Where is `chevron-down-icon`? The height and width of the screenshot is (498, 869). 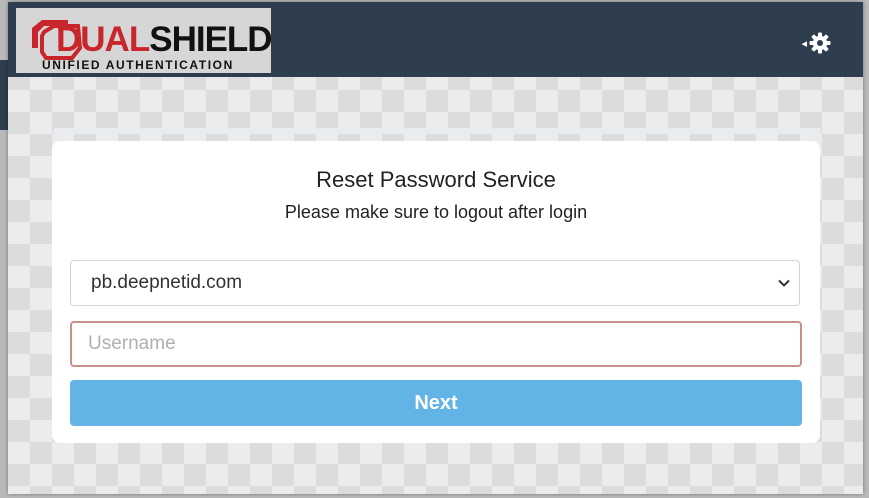 chevron-down-icon is located at coordinates (784, 283).